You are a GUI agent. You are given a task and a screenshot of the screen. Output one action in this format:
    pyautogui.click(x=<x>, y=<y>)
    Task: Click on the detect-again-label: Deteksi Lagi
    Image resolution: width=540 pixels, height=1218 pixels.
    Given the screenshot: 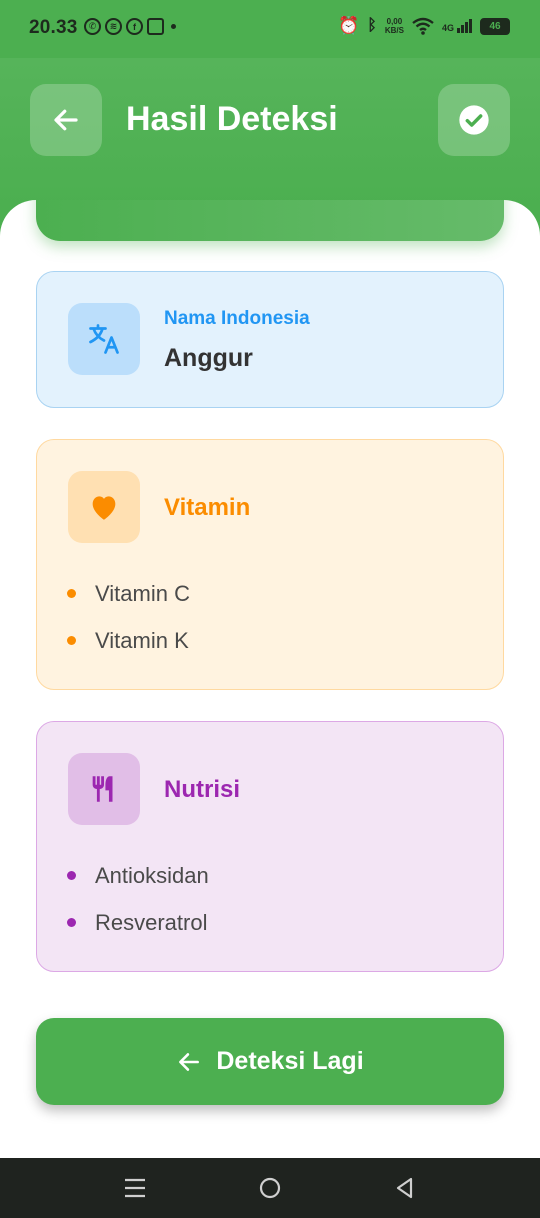 What is the action you would take?
    pyautogui.click(x=290, y=1061)
    